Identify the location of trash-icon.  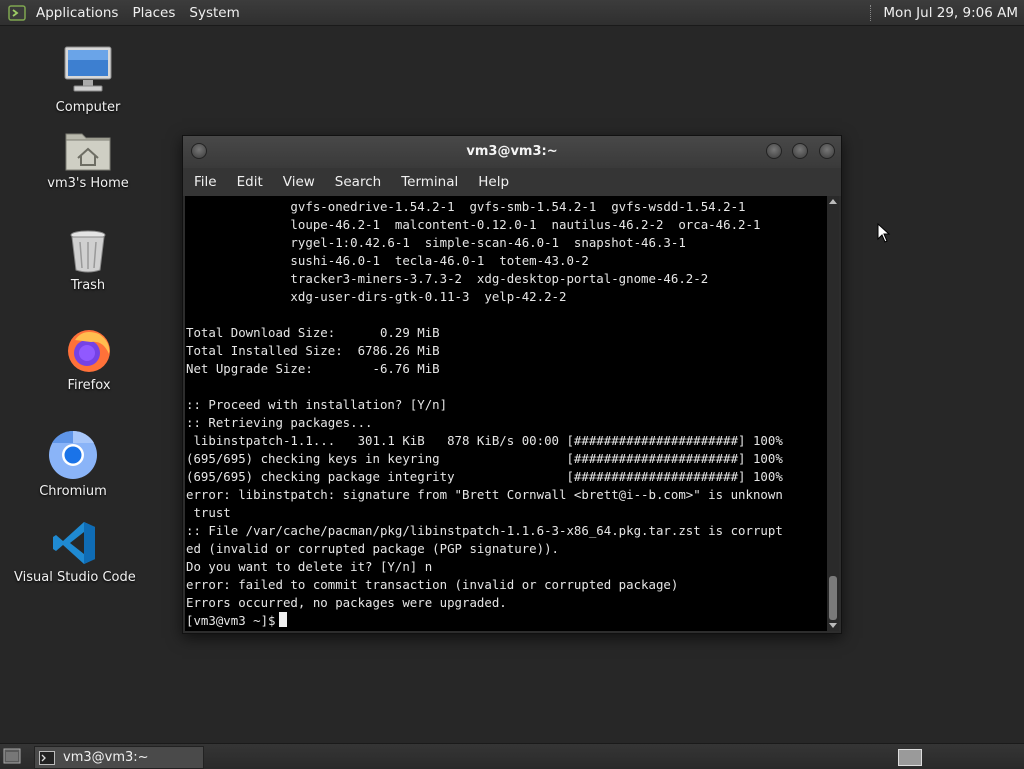
(88, 251).